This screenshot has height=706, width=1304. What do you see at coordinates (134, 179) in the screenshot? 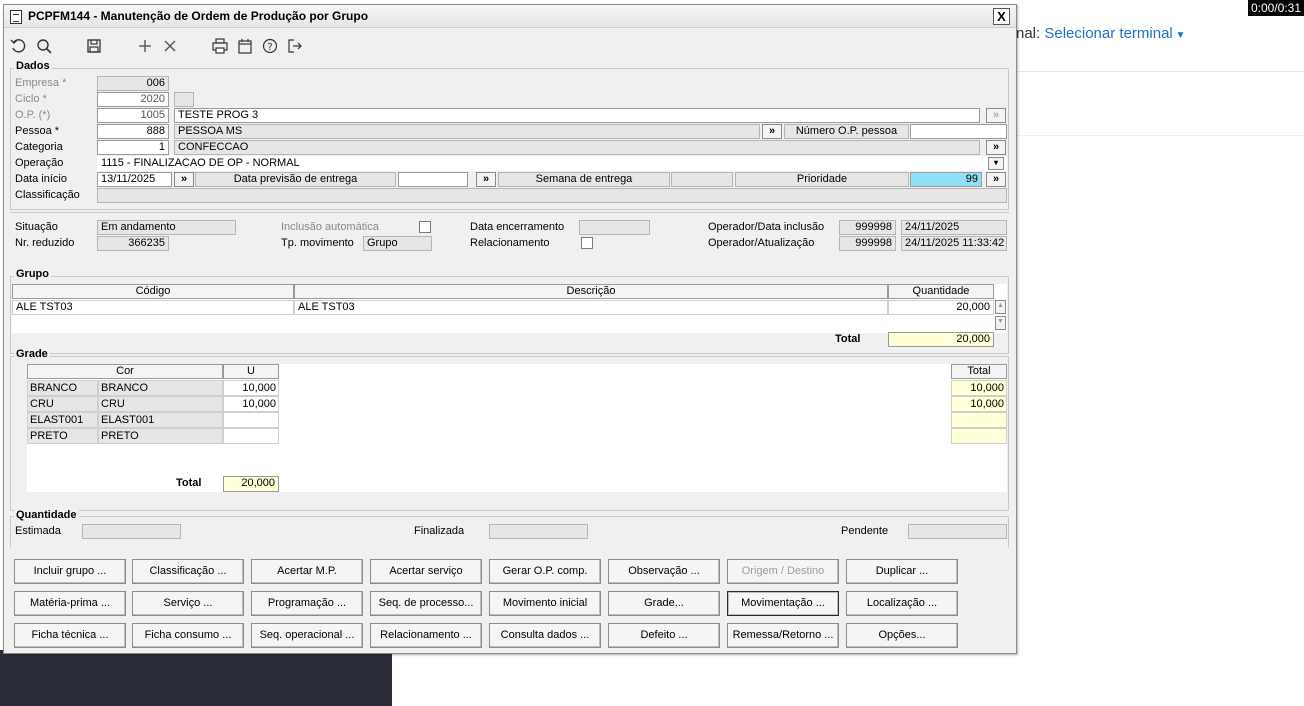
I see `data-inicio-field: 13/11/2025` at bounding box center [134, 179].